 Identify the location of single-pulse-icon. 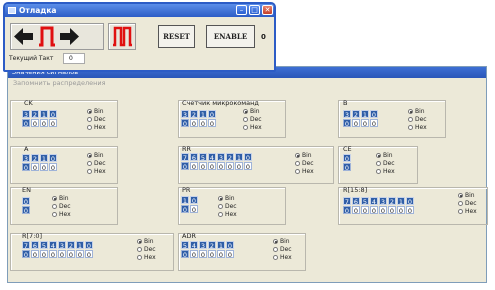
(47, 36).